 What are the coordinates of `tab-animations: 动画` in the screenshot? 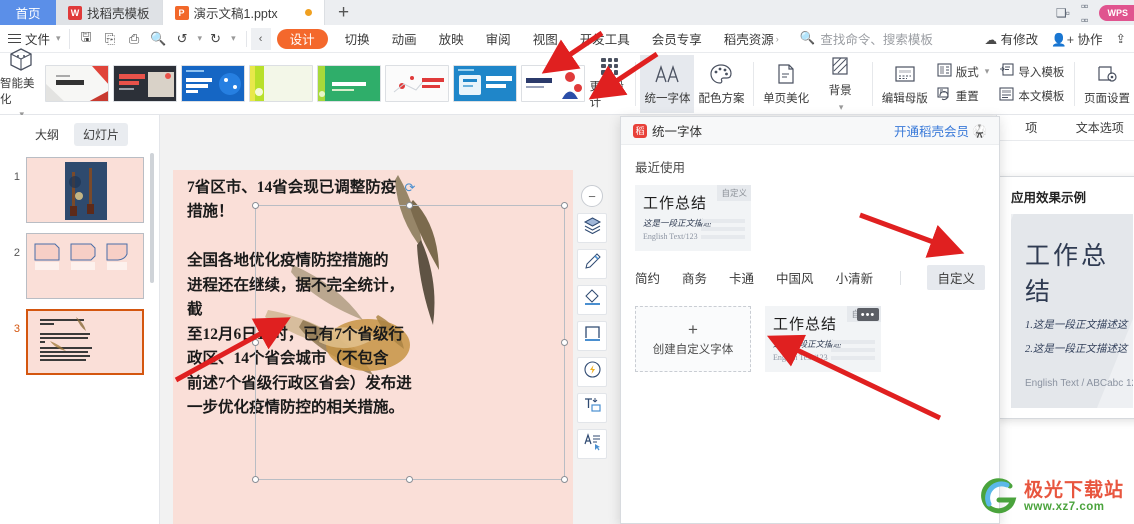 It's located at (404, 39).